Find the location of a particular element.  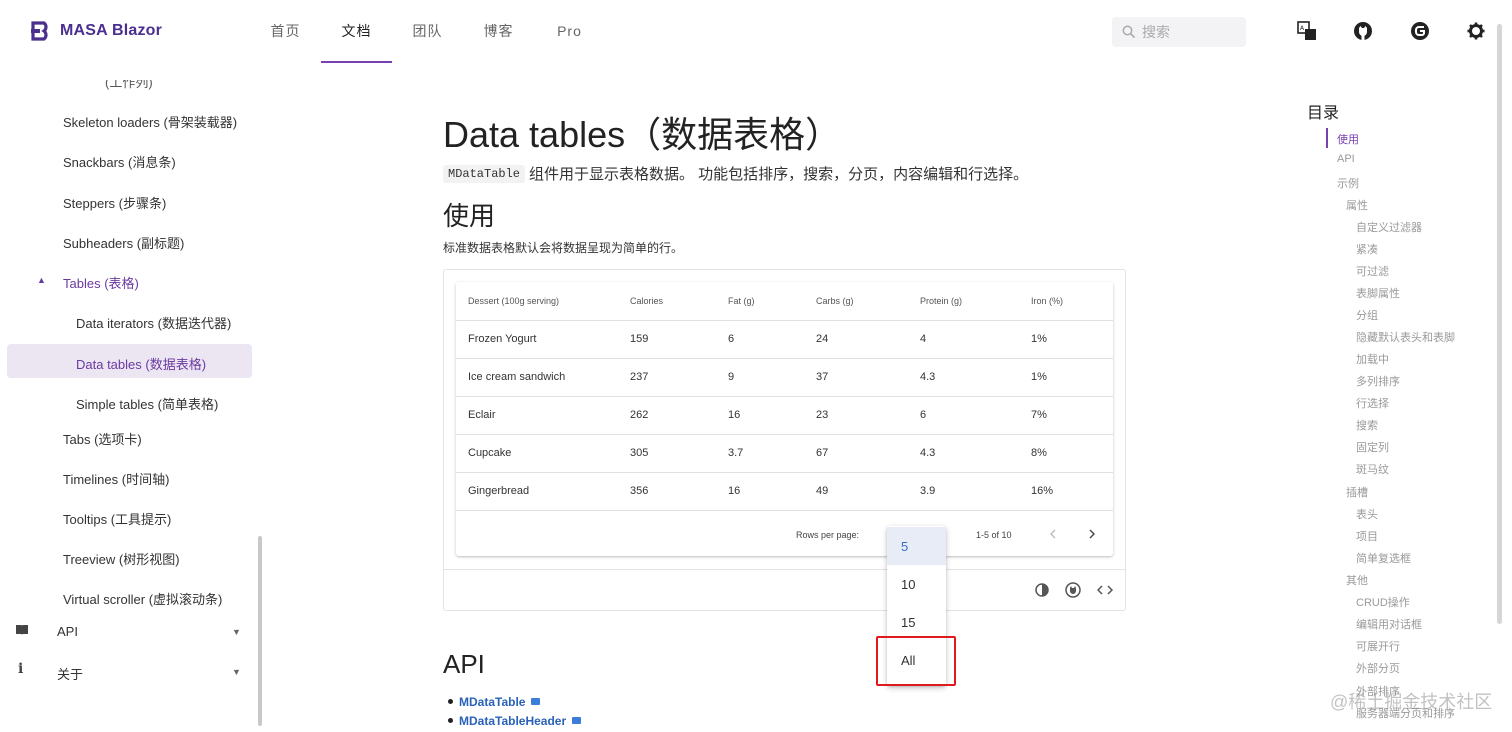

column-header-calories: Calories is located at coordinates (667, 301).